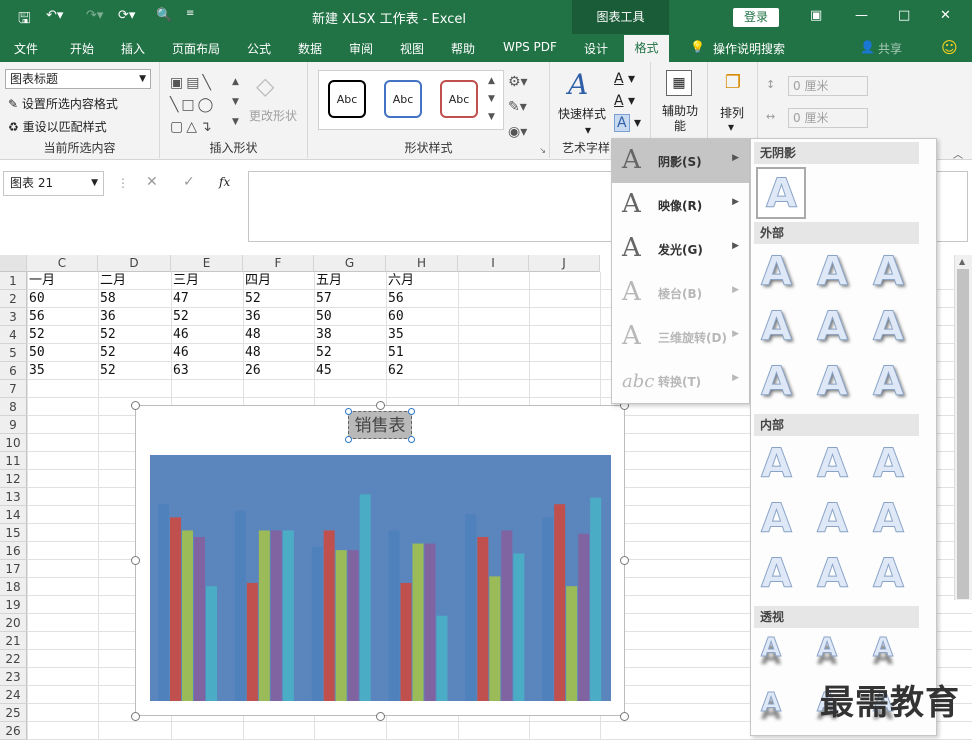 The height and width of the screenshot is (740, 972). Describe the element at coordinates (278, 353) in the screenshot. I see `table-cell: 48` at that location.